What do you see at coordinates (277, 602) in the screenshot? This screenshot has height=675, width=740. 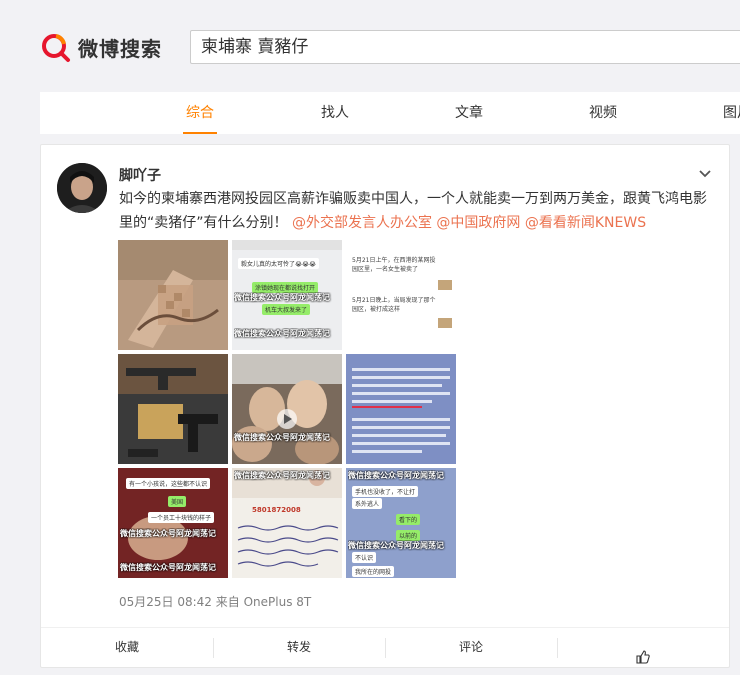 I see `post-source: OnePlus 8T` at bounding box center [277, 602].